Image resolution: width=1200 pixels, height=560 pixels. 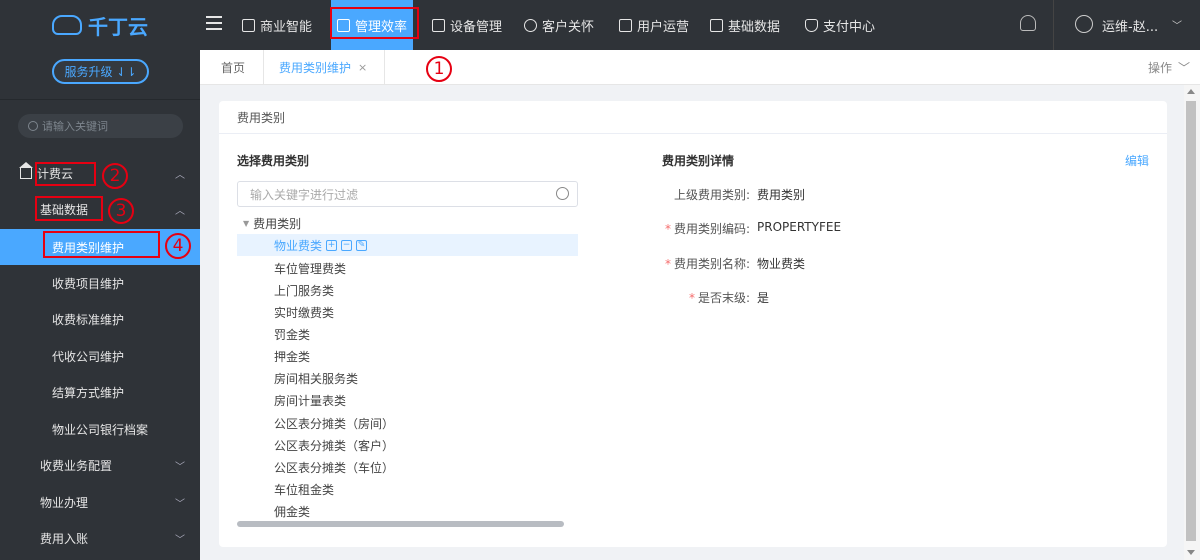 I want to click on detail-label-text: 是否末级:, so click(x=723, y=298).